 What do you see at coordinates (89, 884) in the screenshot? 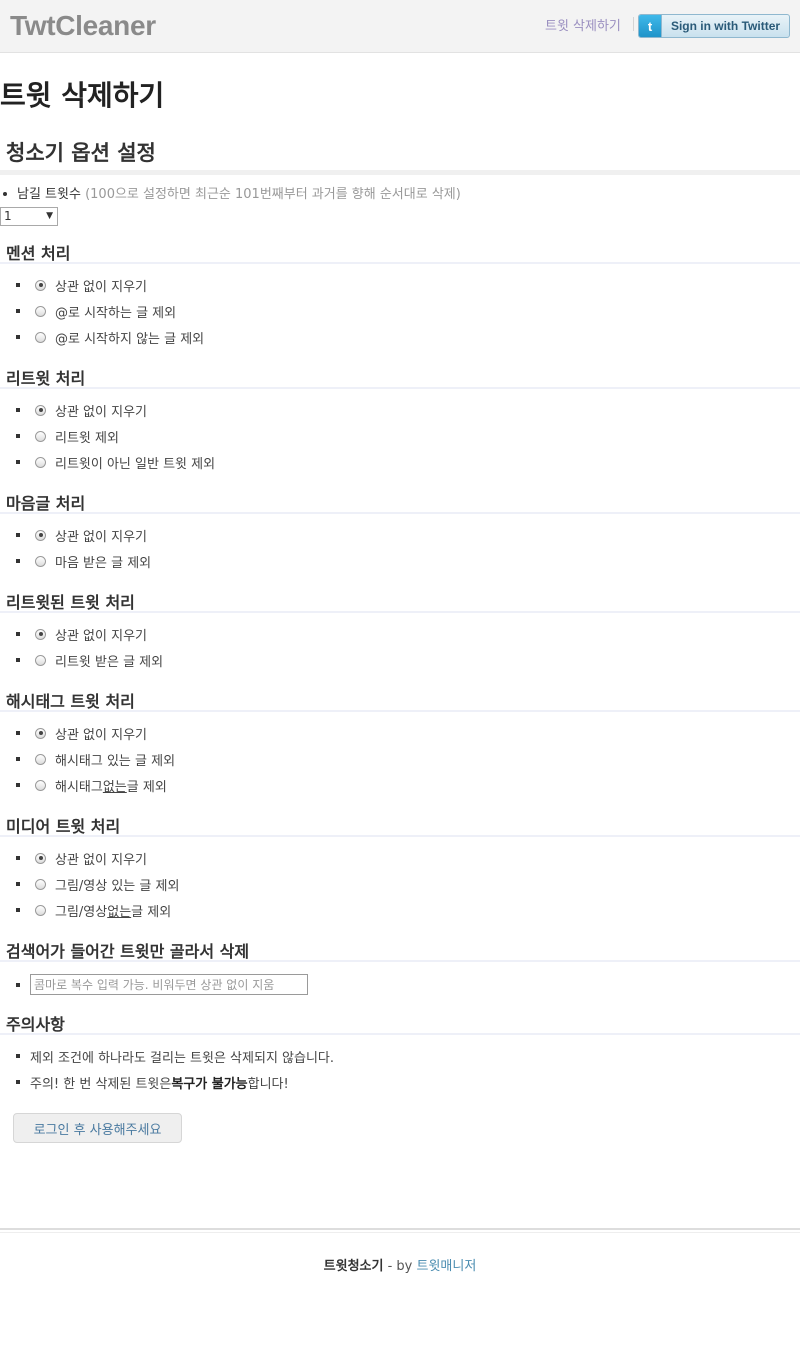
I see `media-option-2: 그림/영상 있는 글 제외` at bounding box center [89, 884].